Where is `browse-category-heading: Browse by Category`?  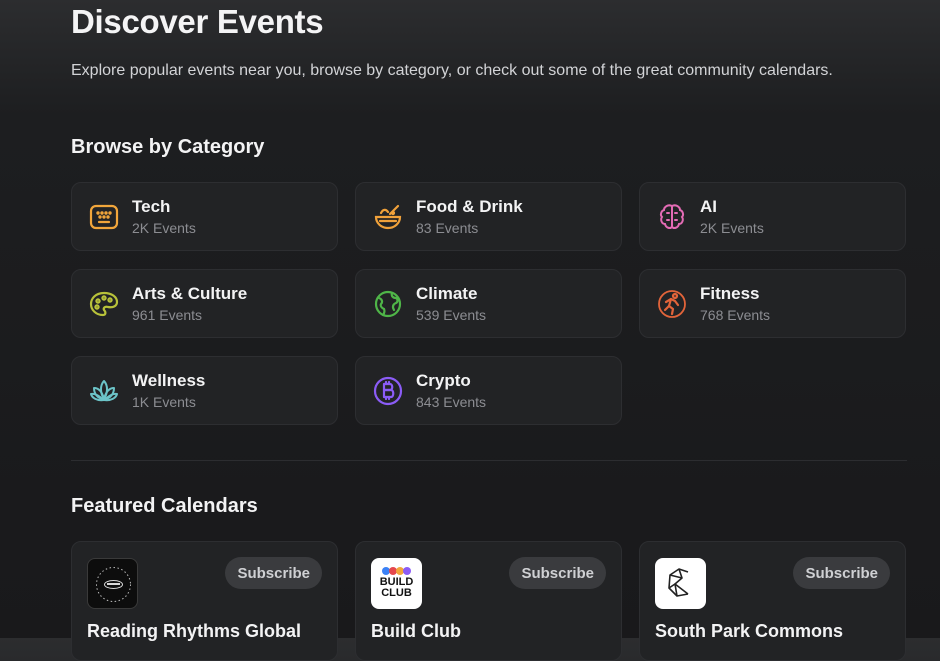
browse-category-heading: Browse by Category is located at coordinates (168, 147).